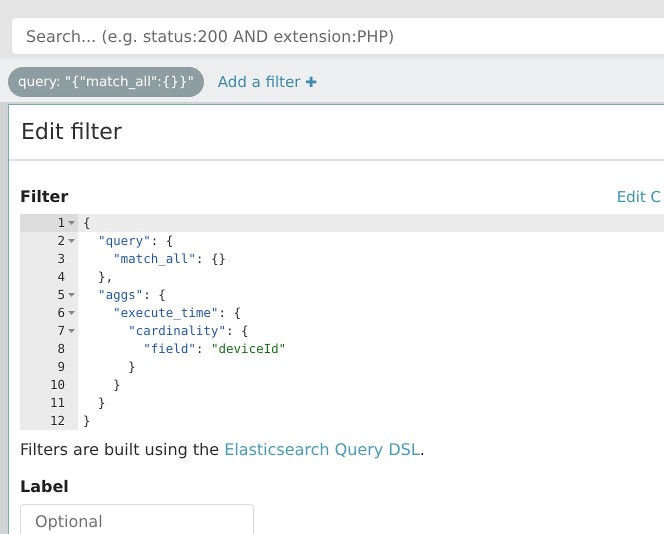 This screenshot has width=664, height=534. What do you see at coordinates (61, 367) in the screenshot?
I see `line-number: 9` at bounding box center [61, 367].